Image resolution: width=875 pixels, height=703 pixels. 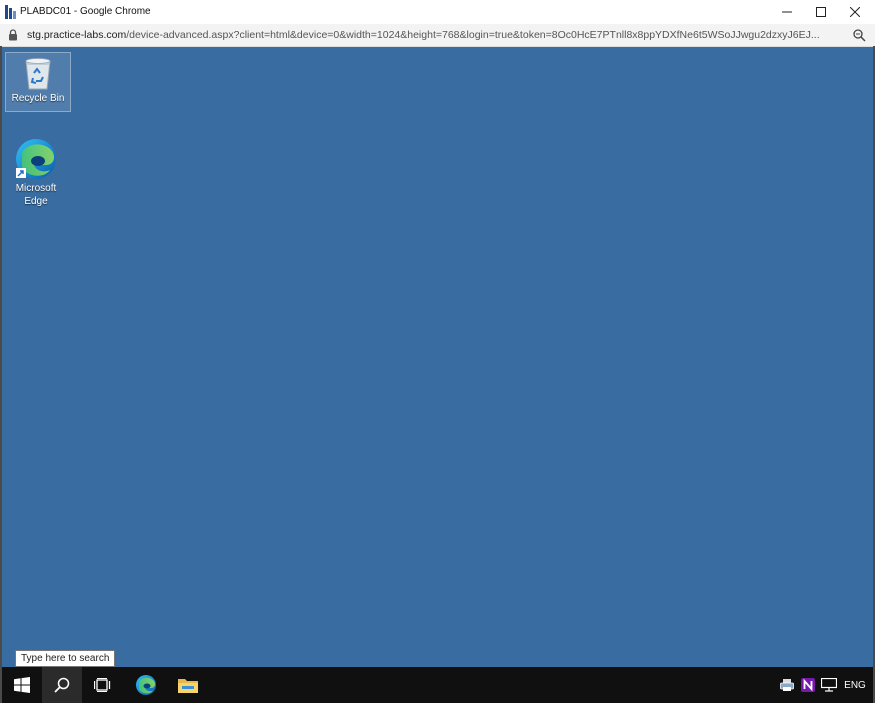 I want to click on lock-icon, so click(x=13, y=35).